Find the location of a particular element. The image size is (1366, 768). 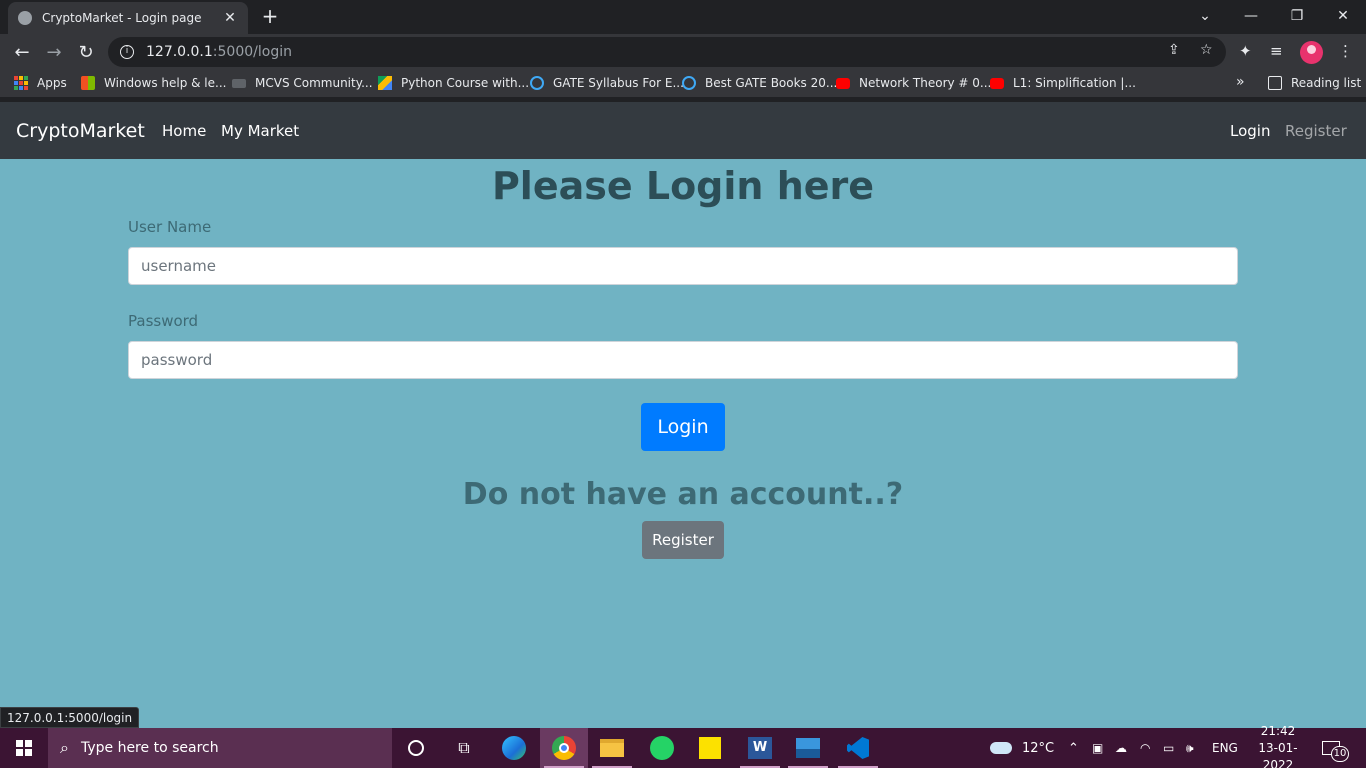

whatsapp-button is located at coordinates (662, 748).